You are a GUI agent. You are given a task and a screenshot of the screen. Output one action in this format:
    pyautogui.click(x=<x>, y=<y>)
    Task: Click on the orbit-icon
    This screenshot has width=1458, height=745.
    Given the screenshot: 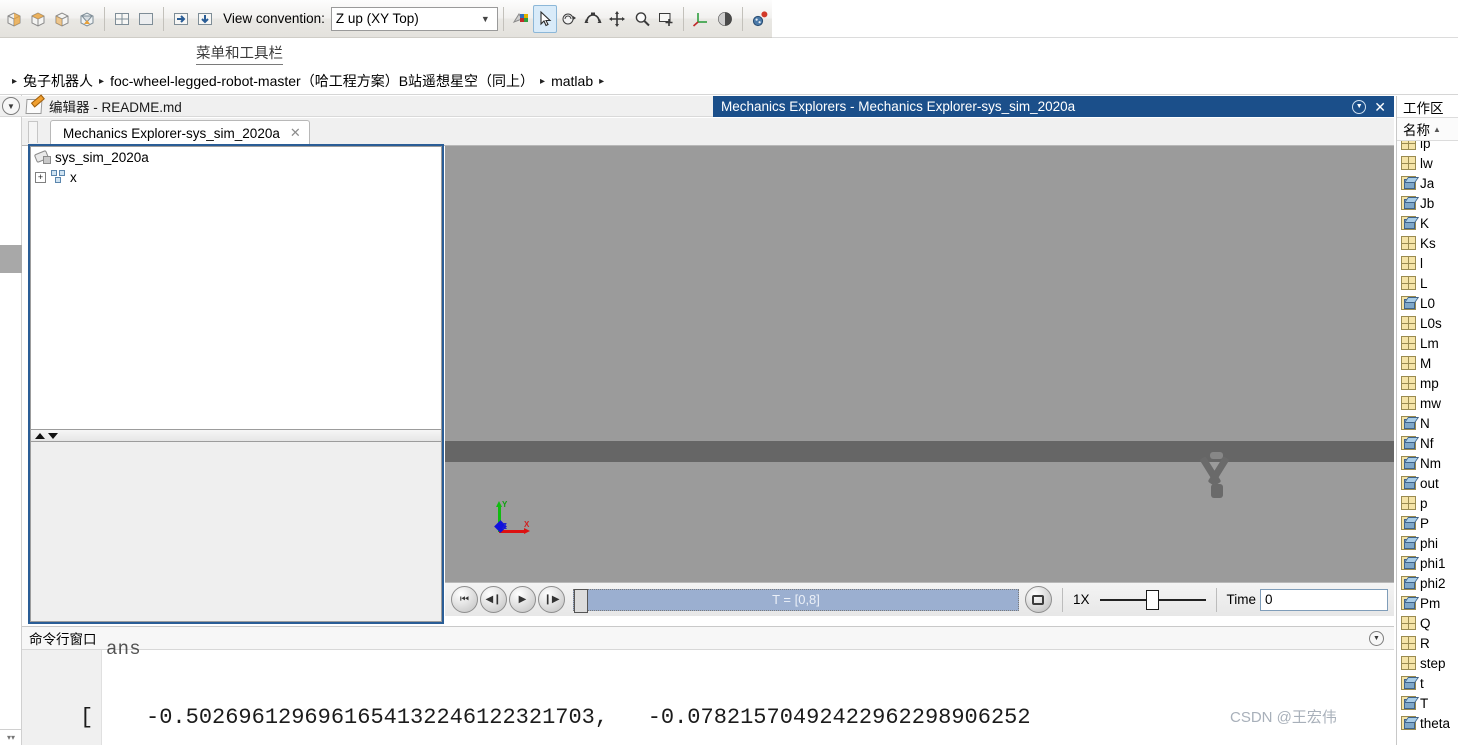 What is the action you would take?
    pyautogui.click(x=593, y=19)
    